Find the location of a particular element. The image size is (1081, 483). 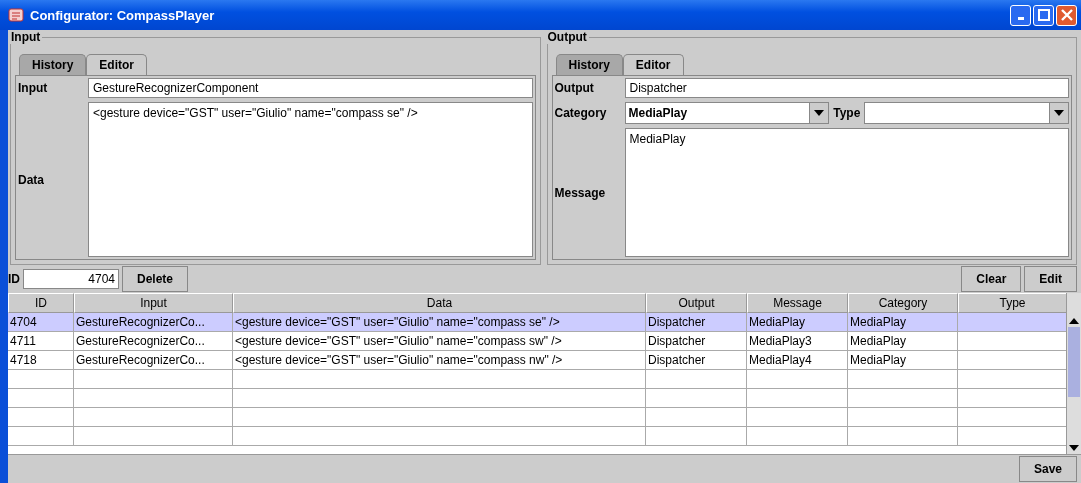

column-header: Output is located at coordinates (696, 303).